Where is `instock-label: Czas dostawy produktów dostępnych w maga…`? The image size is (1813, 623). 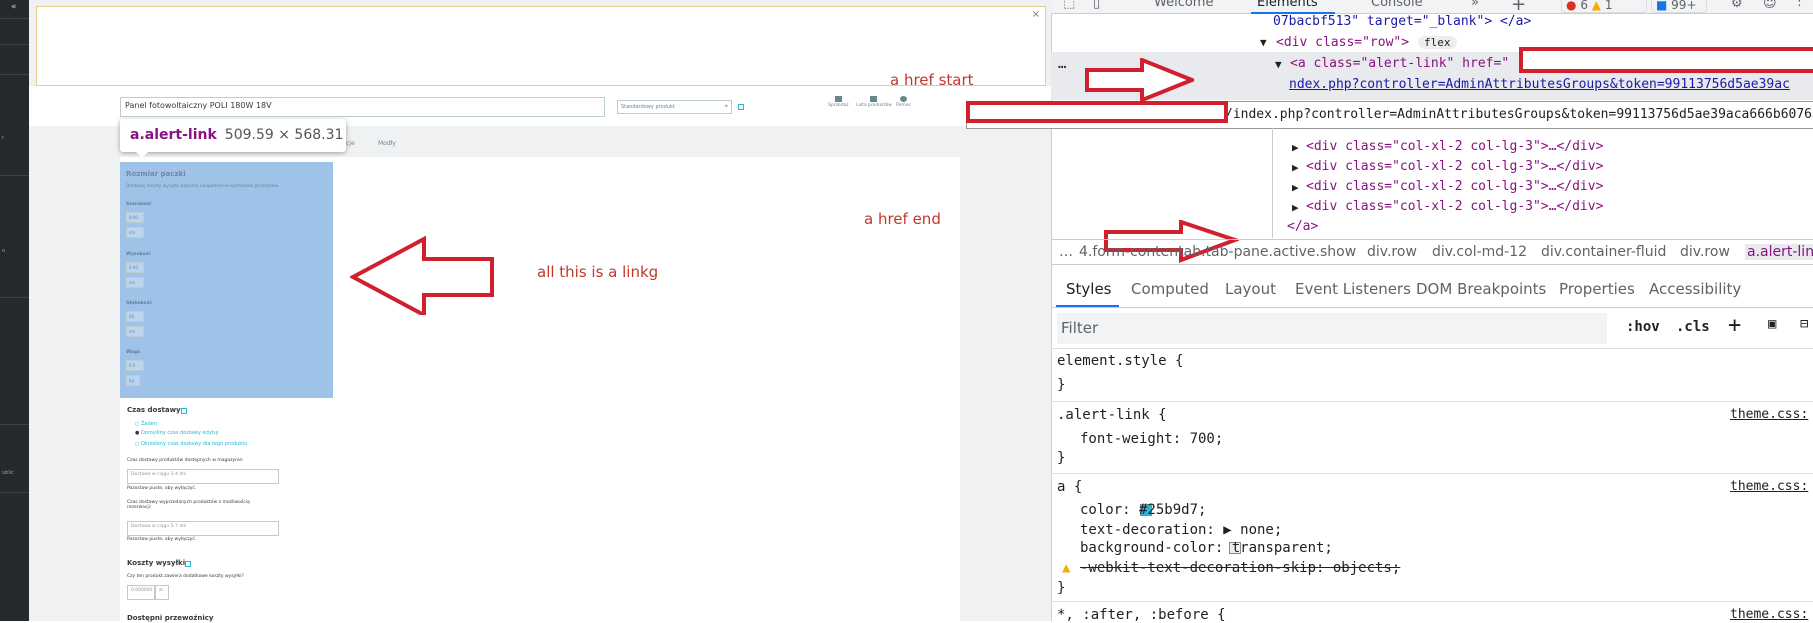 instock-label: Czas dostawy produktów dostępnych w maga… is located at coordinates (185, 460).